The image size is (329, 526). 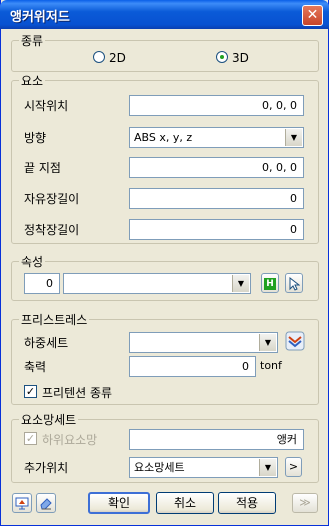 What do you see at coordinates (46, 106) in the screenshot?
I see `start-position-label: 시작위치` at bounding box center [46, 106].